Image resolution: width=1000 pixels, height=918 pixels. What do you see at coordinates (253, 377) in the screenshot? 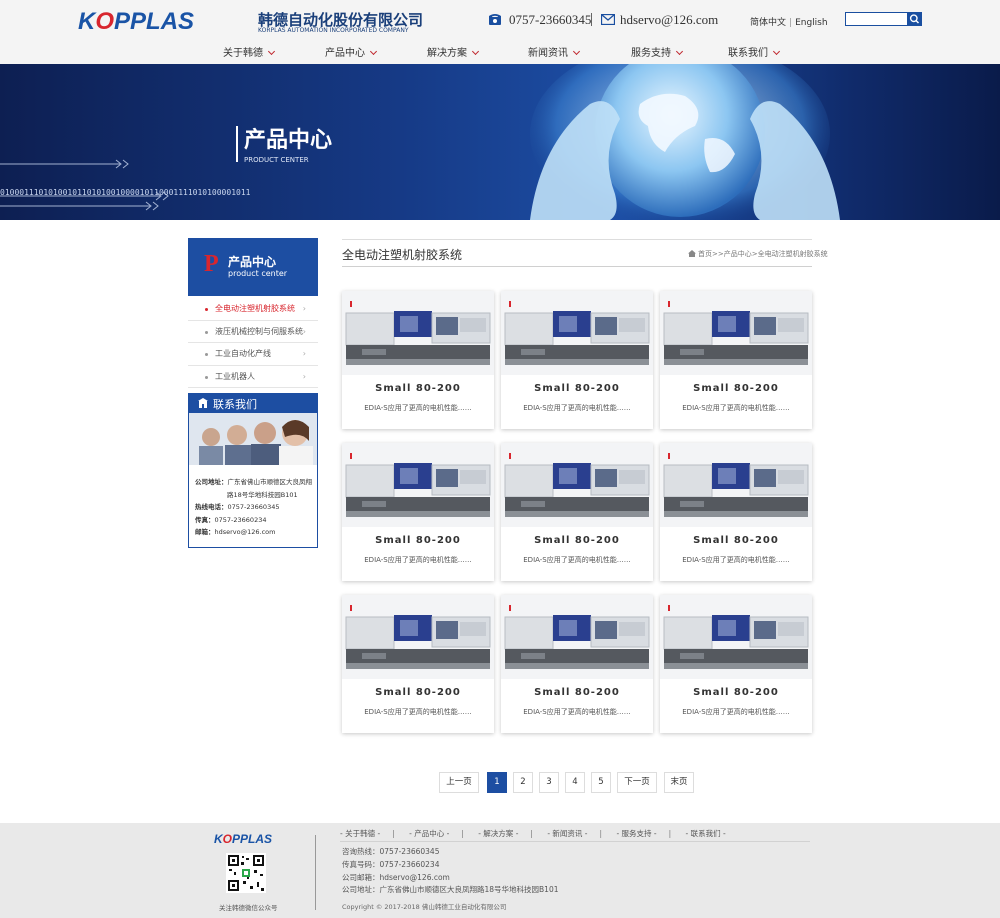
I see `sidebar-item-robot: 工业机器人 ›` at bounding box center [253, 377].